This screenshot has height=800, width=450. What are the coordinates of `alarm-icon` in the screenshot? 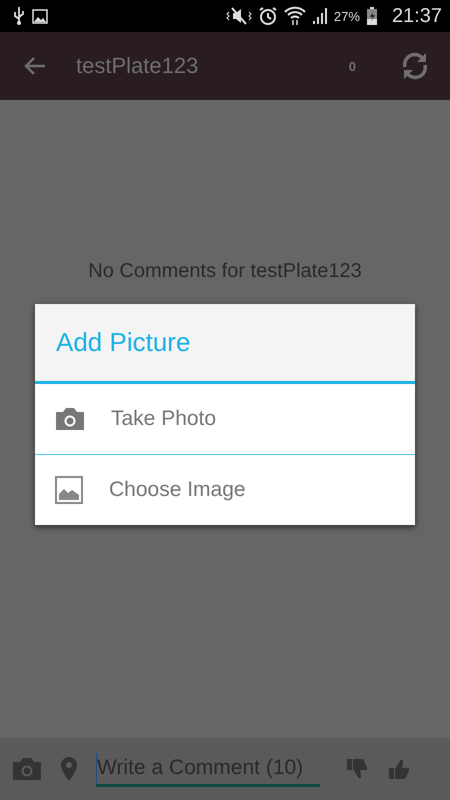 It's located at (268, 16).